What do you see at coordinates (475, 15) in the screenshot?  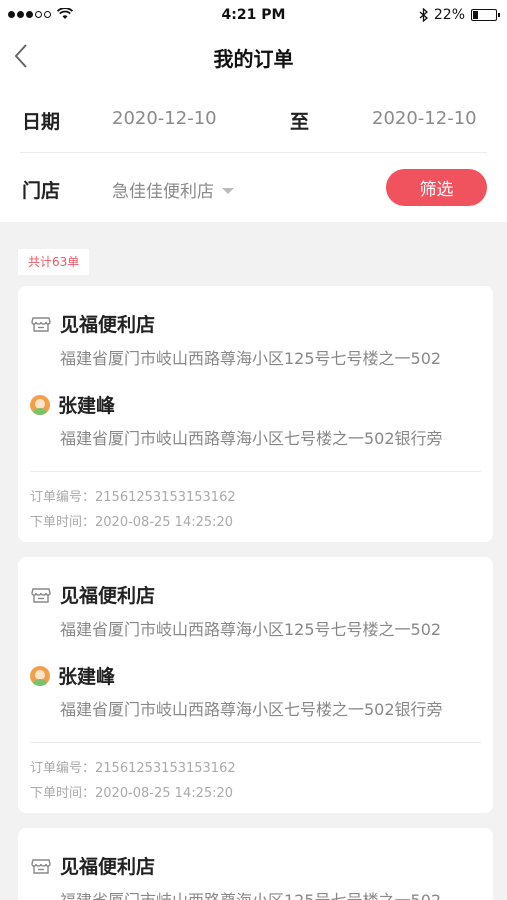 I see `battery-fill` at bounding box center [475, 15].